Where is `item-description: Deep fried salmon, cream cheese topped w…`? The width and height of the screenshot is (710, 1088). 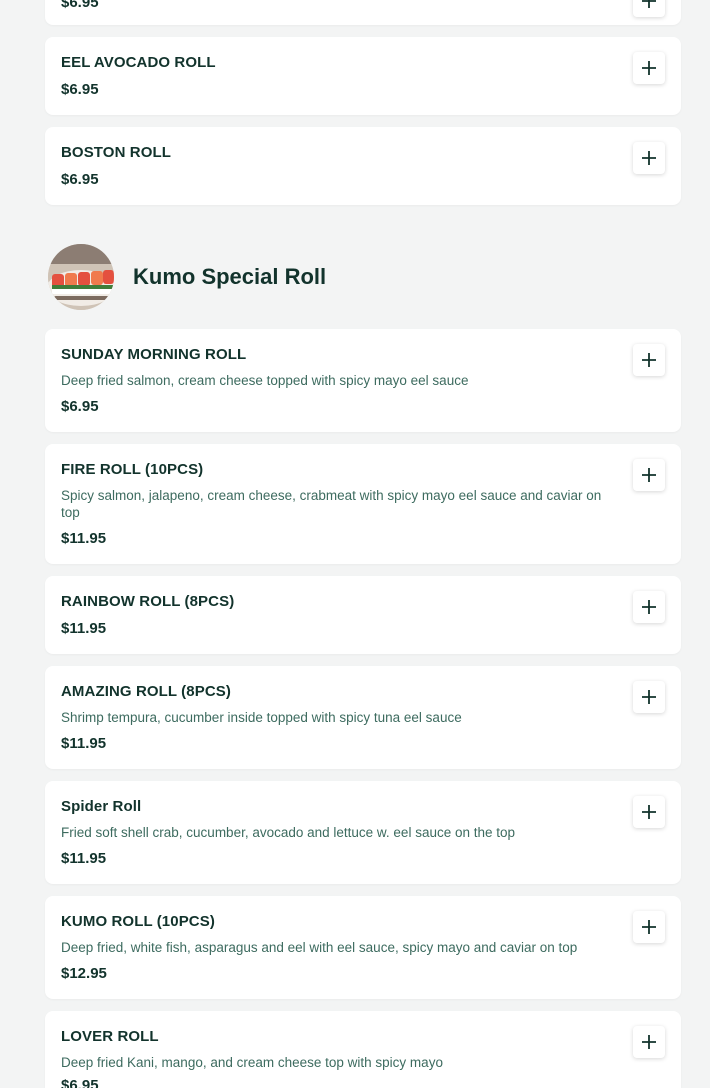 item-description: Deep fried salmon, cream cheese topped w… is located at coordinates (265, 380).